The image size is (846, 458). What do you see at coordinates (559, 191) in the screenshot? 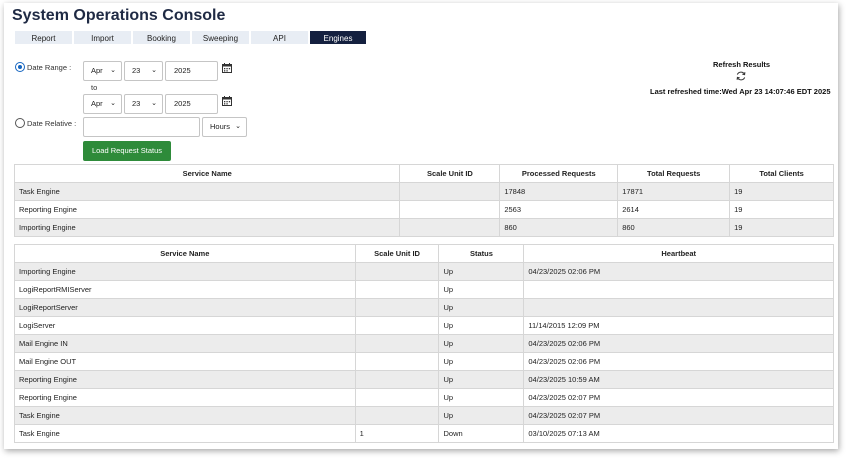
I see `table-cell: 17848` at bounding box center [559, 191].